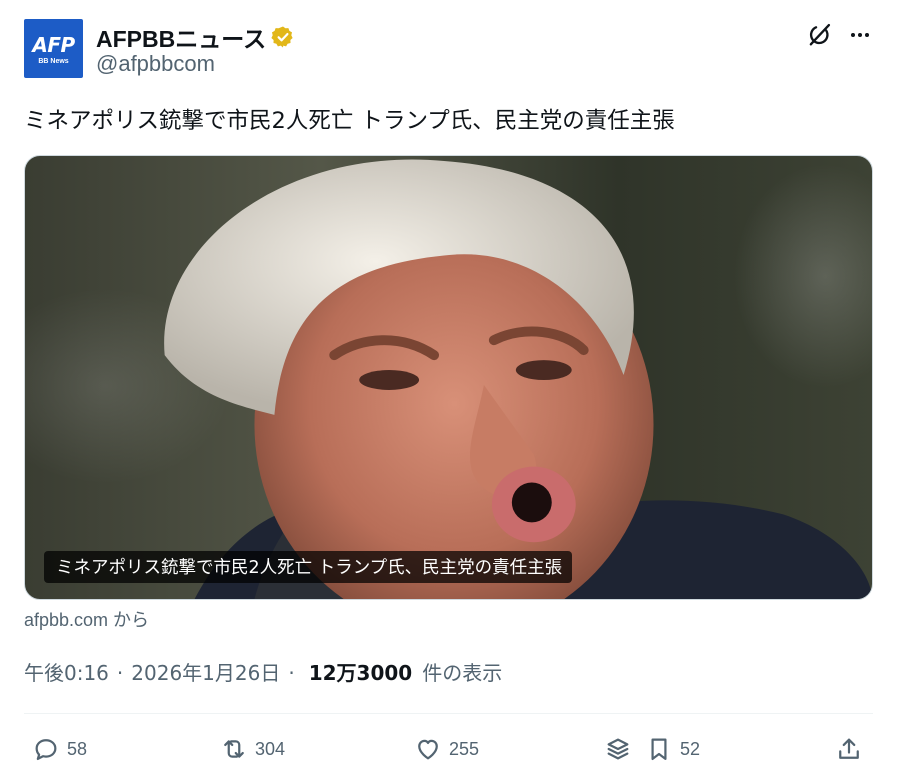 This screenshot has width=897, height=783. I want to click on reply-count: 58, so click(77, 748).